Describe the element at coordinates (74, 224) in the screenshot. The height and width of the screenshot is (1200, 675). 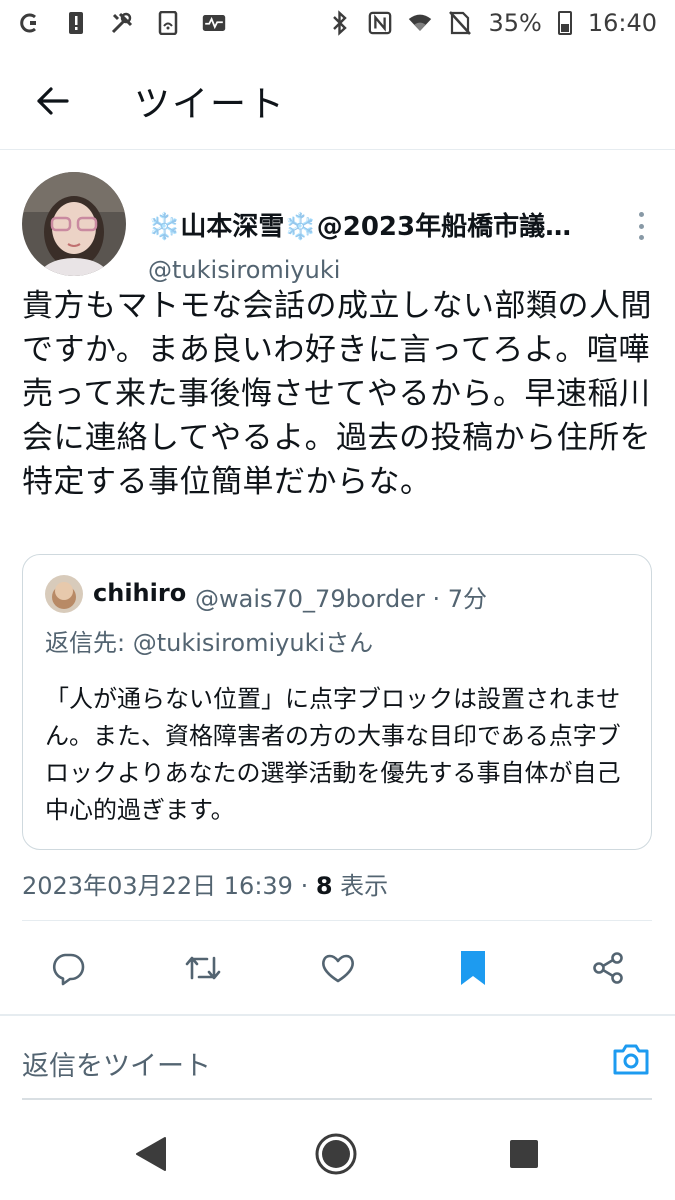
I see `avatar` at that location.